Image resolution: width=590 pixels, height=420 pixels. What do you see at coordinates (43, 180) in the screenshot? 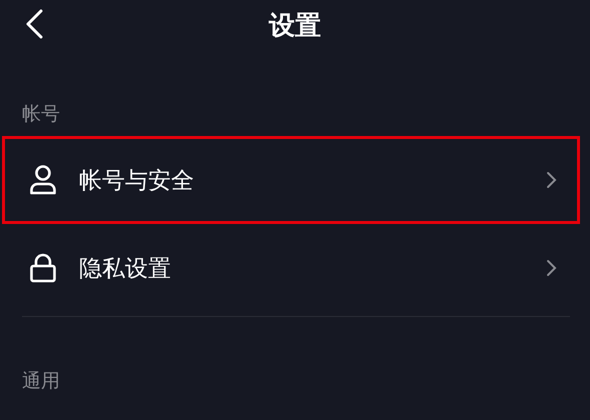
I see `person-icon` at bounding box center [43, 180].